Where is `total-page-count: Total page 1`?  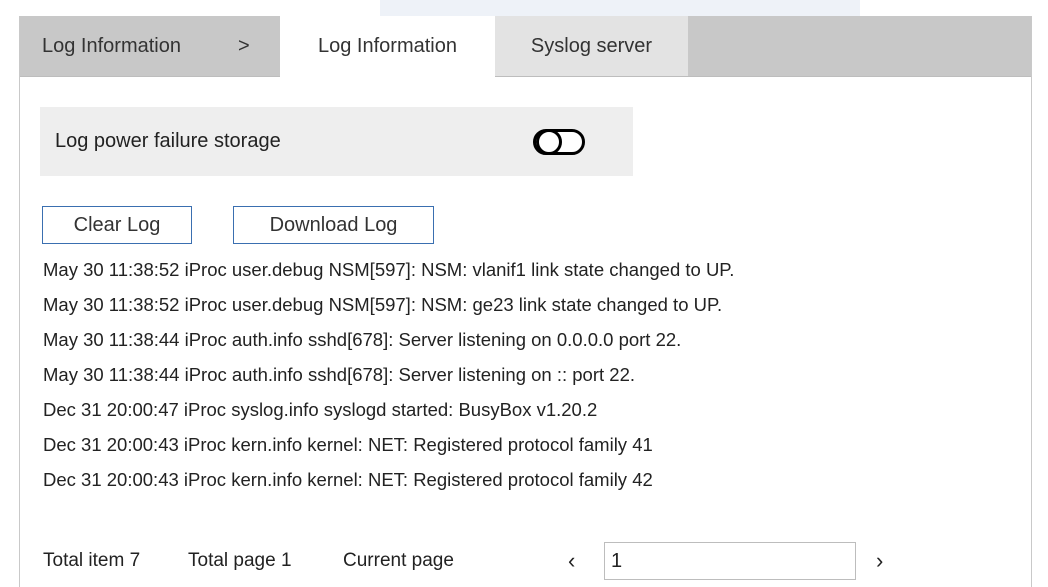
total-page-count: Total page 1 is located at coordinates (240, 560).